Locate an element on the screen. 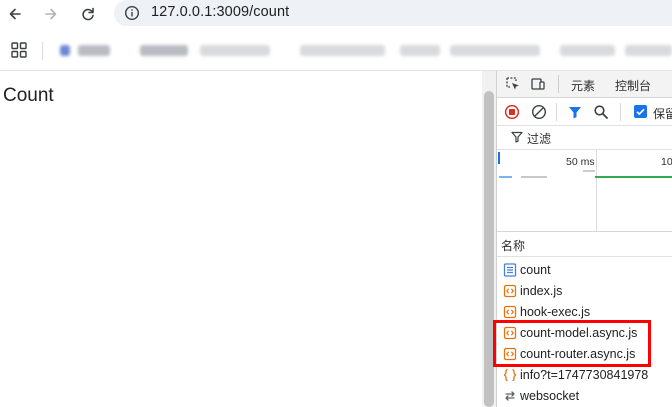 Image resolution: width=672 pixels, height=407 pixels. arrow-back-icon is located at coordinates (15, 14).